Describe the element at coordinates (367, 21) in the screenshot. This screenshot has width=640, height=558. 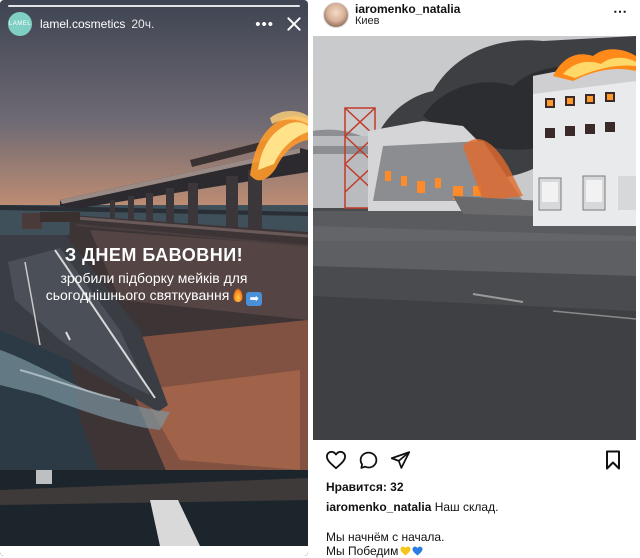
I see `post-location: Киев` at that location.